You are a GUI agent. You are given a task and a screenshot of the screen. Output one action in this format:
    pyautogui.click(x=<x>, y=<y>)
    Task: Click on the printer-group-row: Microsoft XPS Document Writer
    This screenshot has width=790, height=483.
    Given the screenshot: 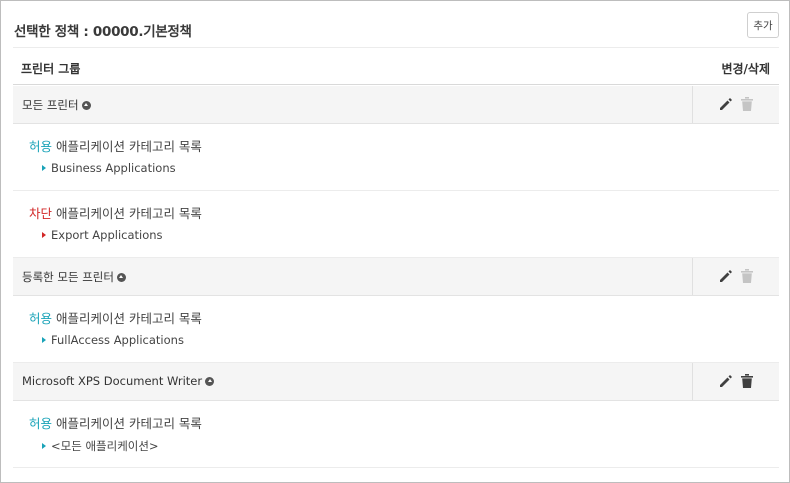 What is the action you would take?
    pyautogui.click(x=396, y=382)
    